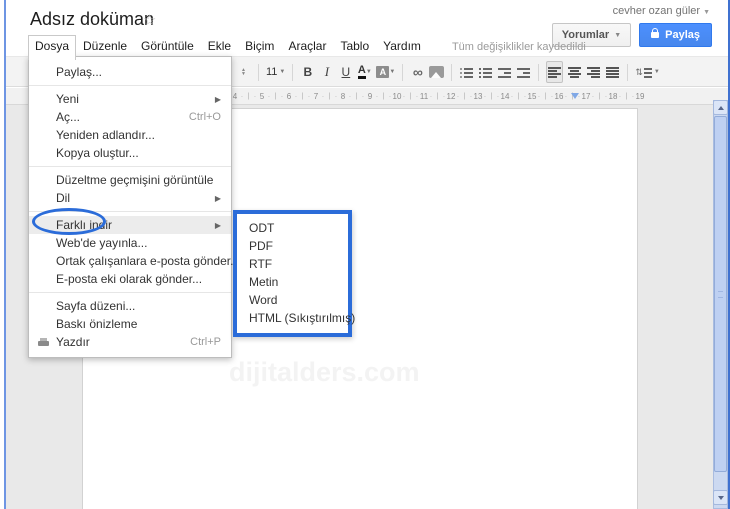 The height and width of the screenshot is (509, 730). I want to click on download-submenu-item-odt: ODT, so click(292, 228).